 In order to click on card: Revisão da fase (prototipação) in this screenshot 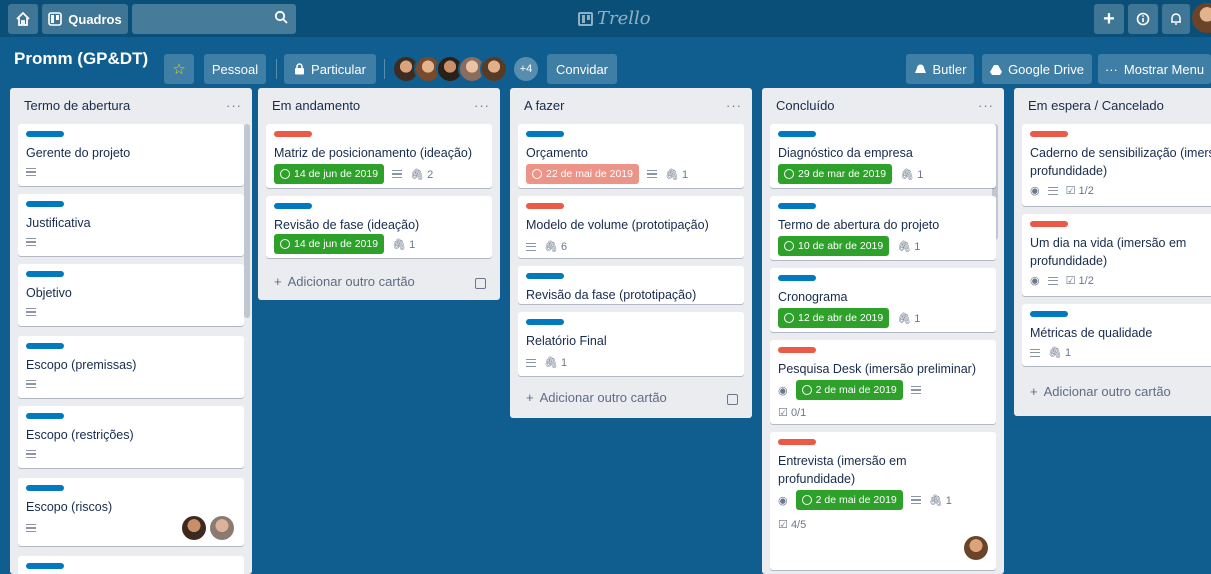, I will do `click(631, 285)`.